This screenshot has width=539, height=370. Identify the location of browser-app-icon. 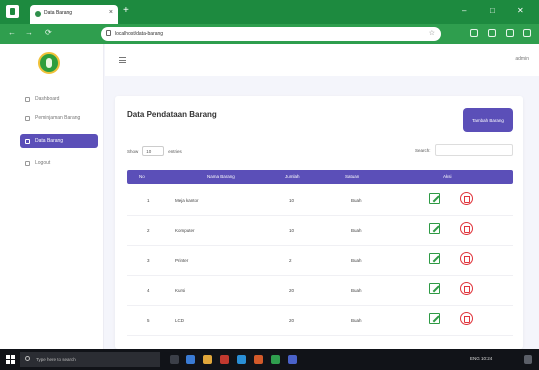
(12, 11).